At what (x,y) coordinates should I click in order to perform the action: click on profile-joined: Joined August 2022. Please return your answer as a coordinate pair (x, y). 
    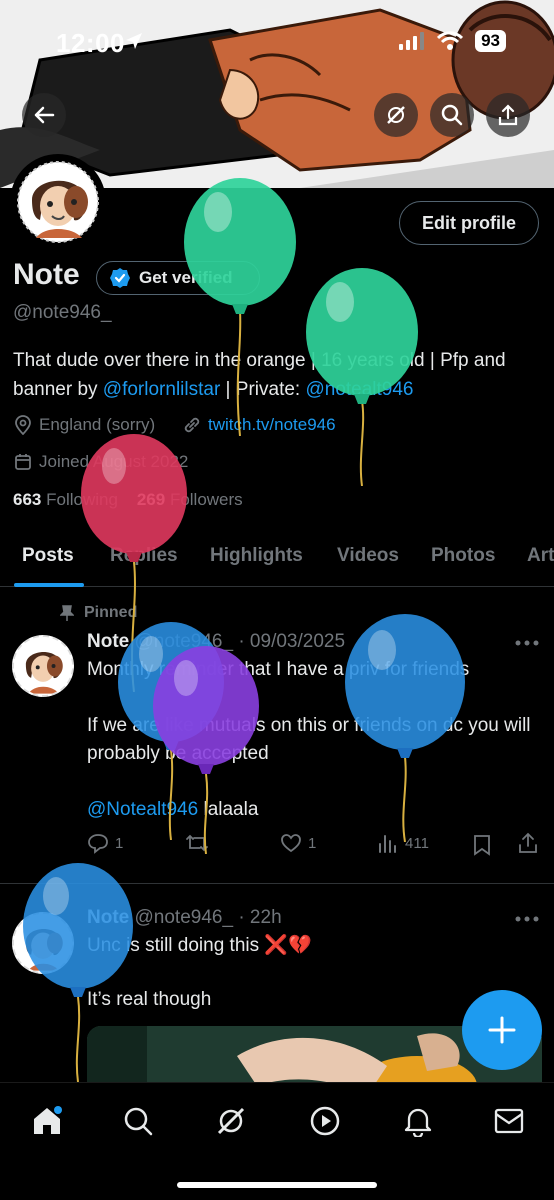
    Looking at the image, I should click on (100, 462).